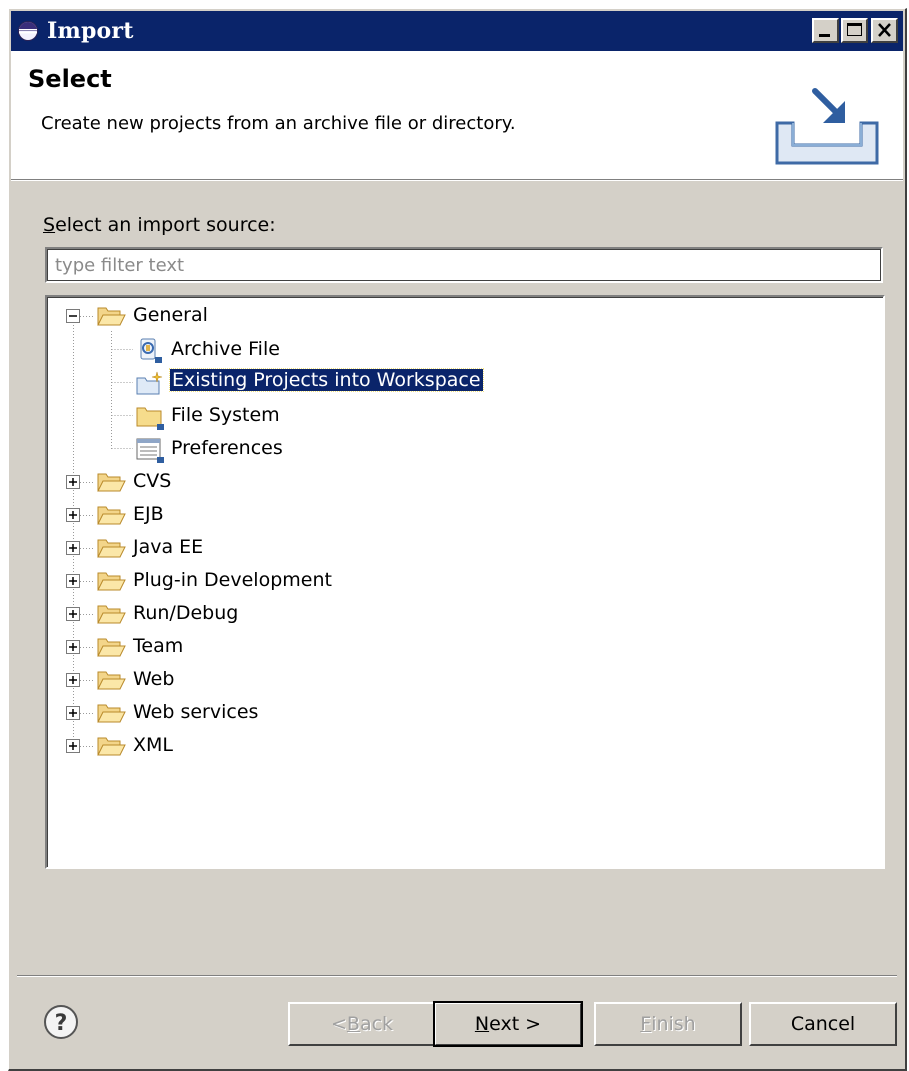 The height and width of the screenshot is (1071, 909). Describe the element at coordinates (49, 225) in the screenshot. I see `mnemonic: S` at that location.